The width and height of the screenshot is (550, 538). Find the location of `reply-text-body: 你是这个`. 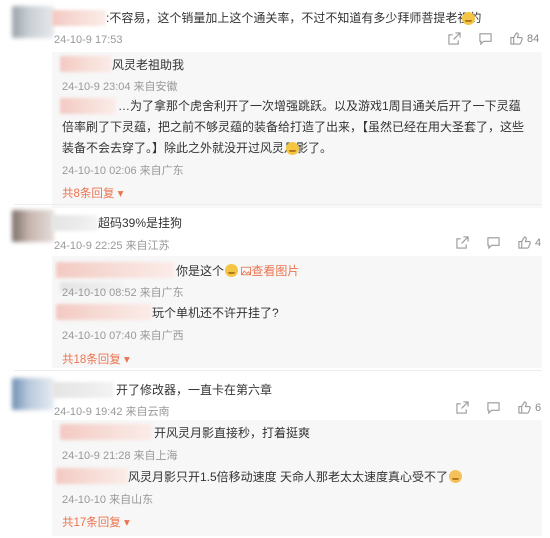

reply-text-body: 你是这个 is located at coordinates (200, 271).